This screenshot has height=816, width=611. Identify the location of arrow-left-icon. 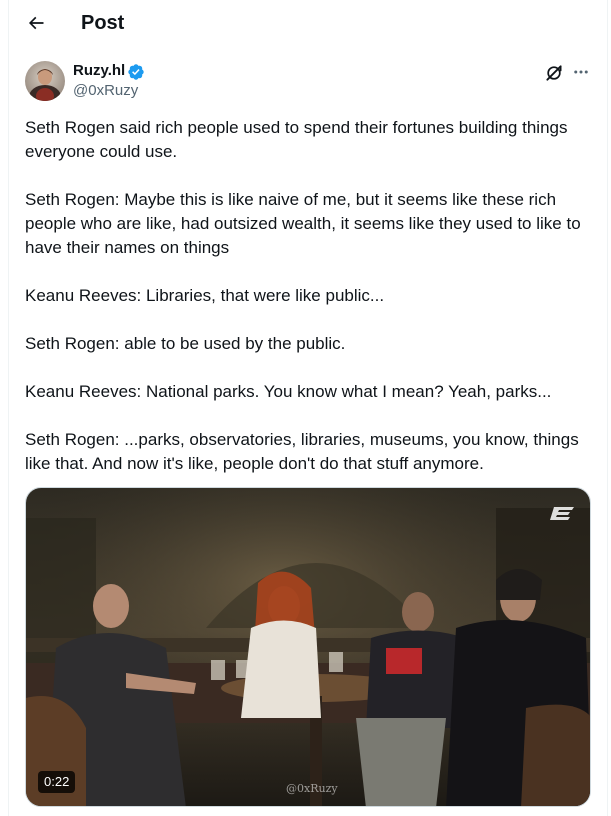
(36, 23).